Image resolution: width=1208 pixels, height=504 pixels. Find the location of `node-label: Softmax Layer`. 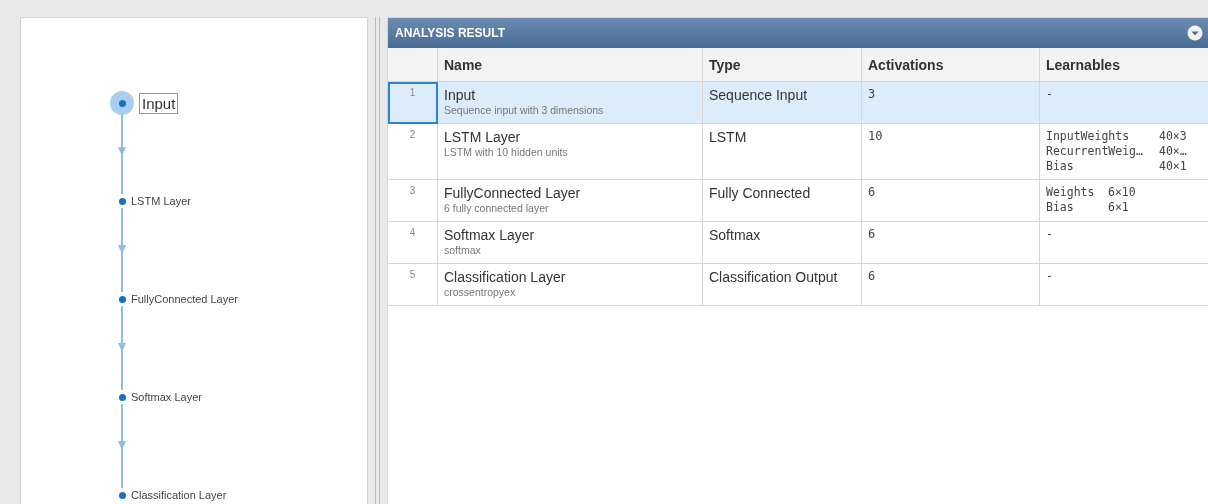

node-label: Softmax Layer is located at coordinates (166, 397).